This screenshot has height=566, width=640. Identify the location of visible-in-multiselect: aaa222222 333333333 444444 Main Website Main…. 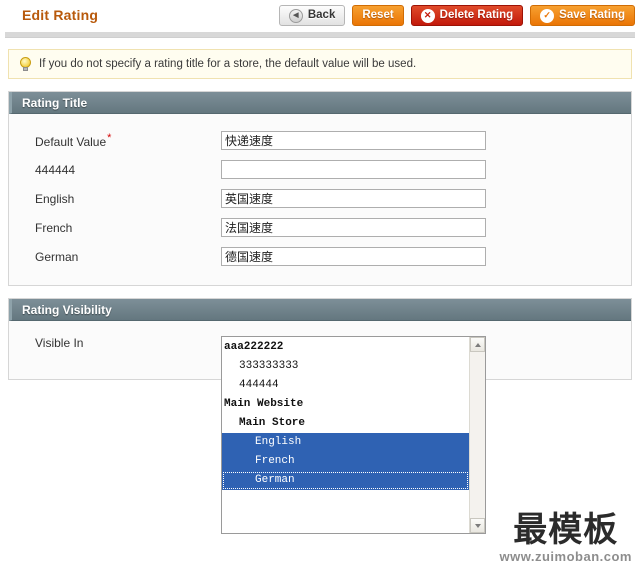
(353, 435).